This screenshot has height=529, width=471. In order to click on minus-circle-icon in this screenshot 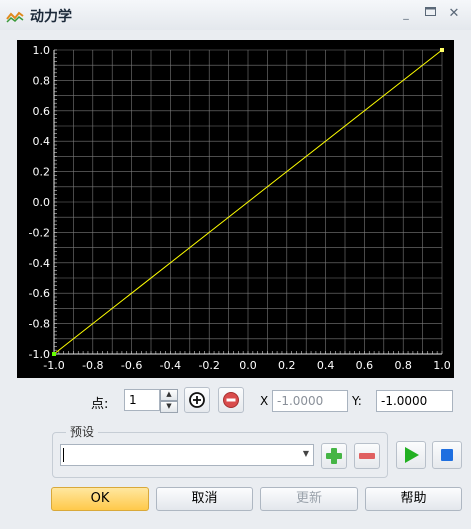, I will do `click(231, 400)`.